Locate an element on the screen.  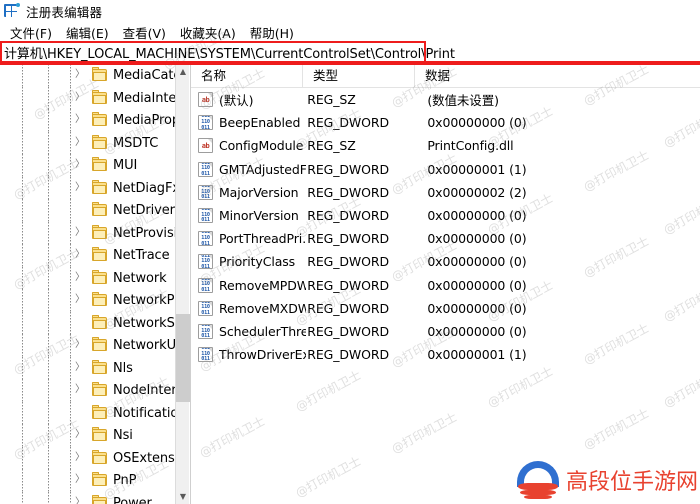
tree-item-networksetu: NetworkSetu is located at coordinates (88, 322).